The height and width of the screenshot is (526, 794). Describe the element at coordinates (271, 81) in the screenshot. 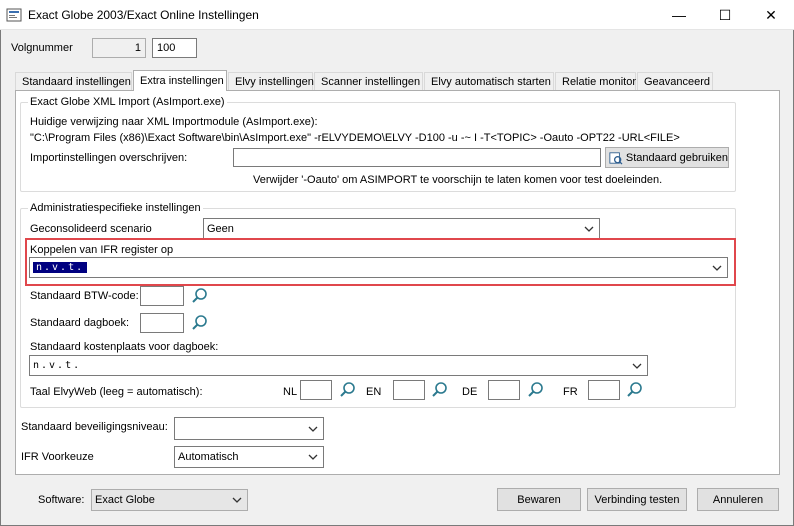

I see `tab-elvy-instellingen: Elvy instellingen` at that location.